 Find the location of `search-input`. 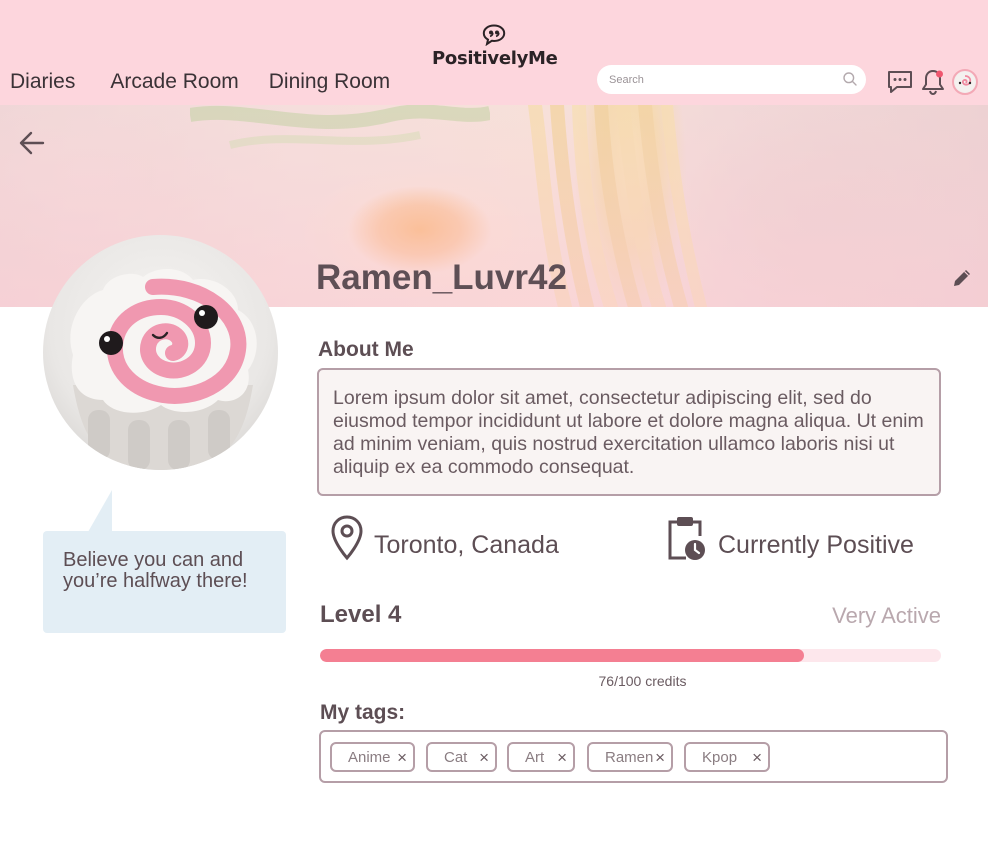

search-input is located at coordinates (719, 79).